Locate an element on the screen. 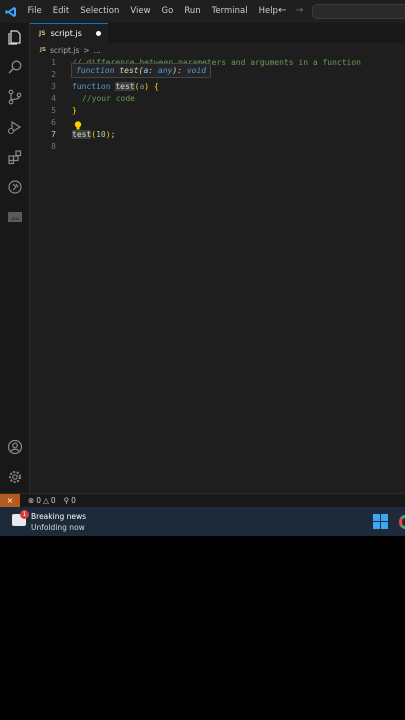  menu-go: Go is located at coordinates (167, 11).